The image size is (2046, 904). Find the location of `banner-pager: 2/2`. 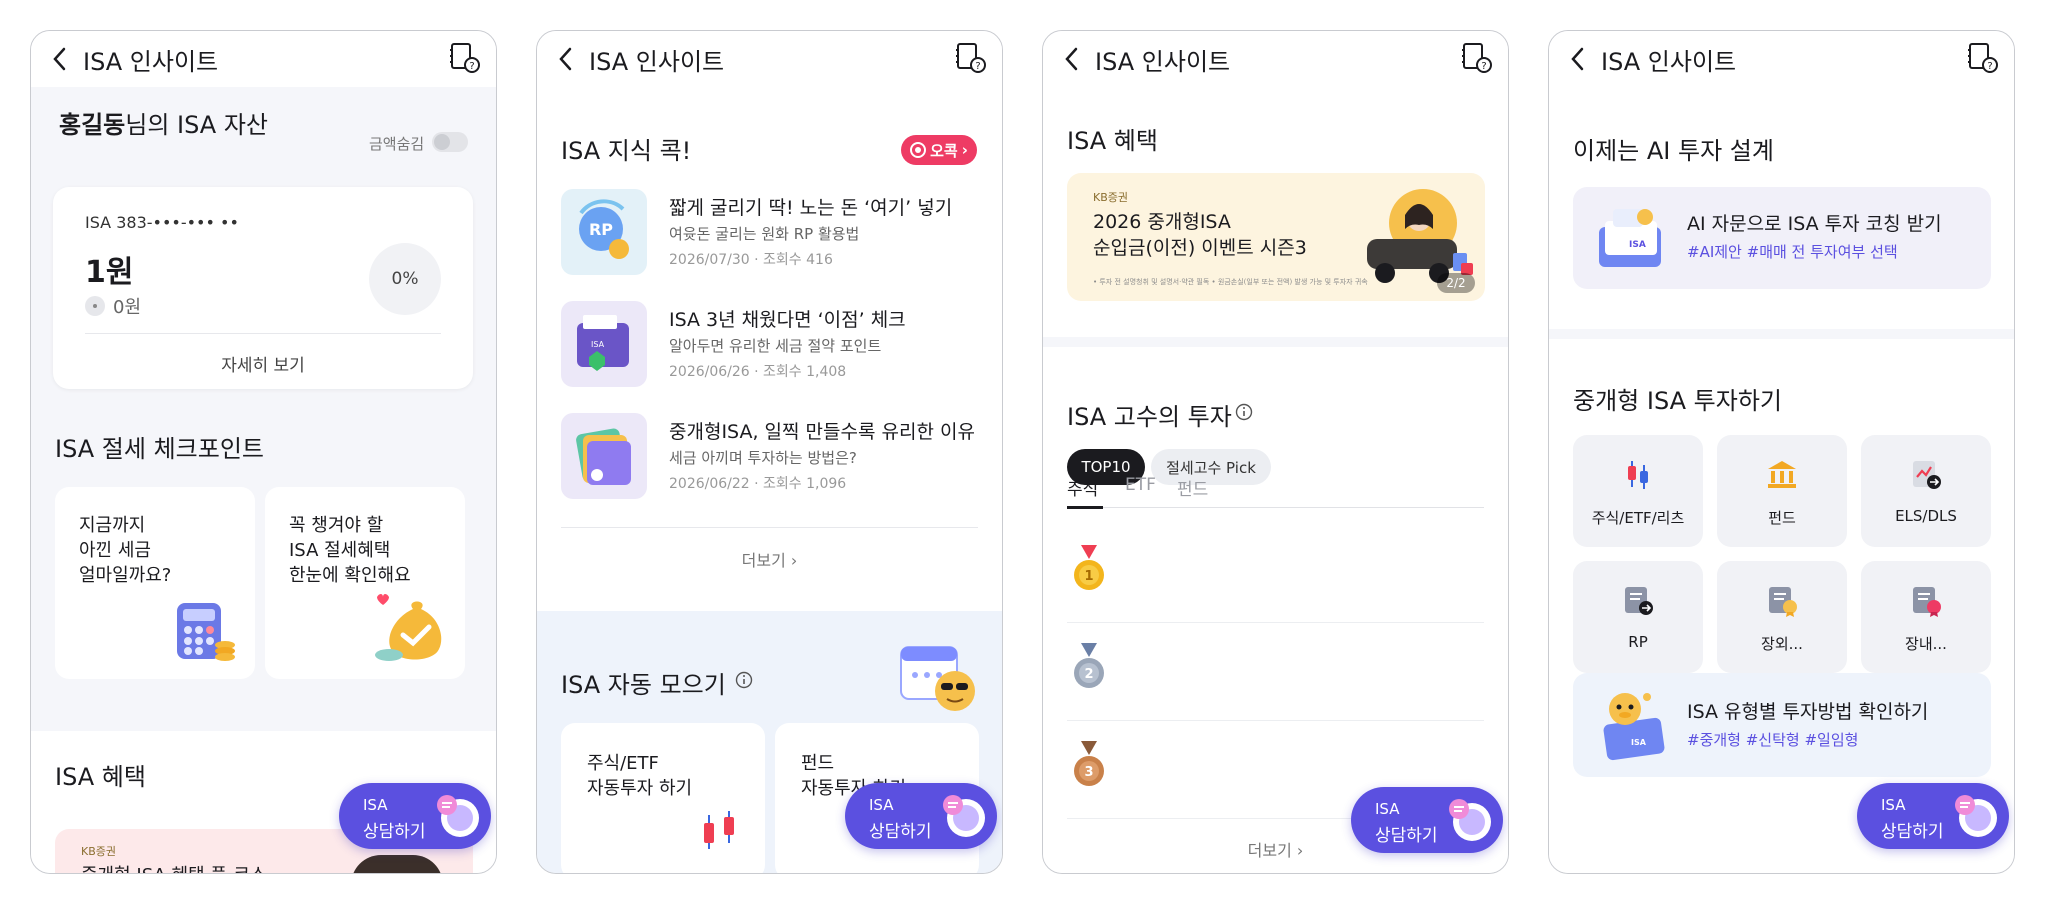

banner-pager: 2/2 is located at coordinates (1456, 283).